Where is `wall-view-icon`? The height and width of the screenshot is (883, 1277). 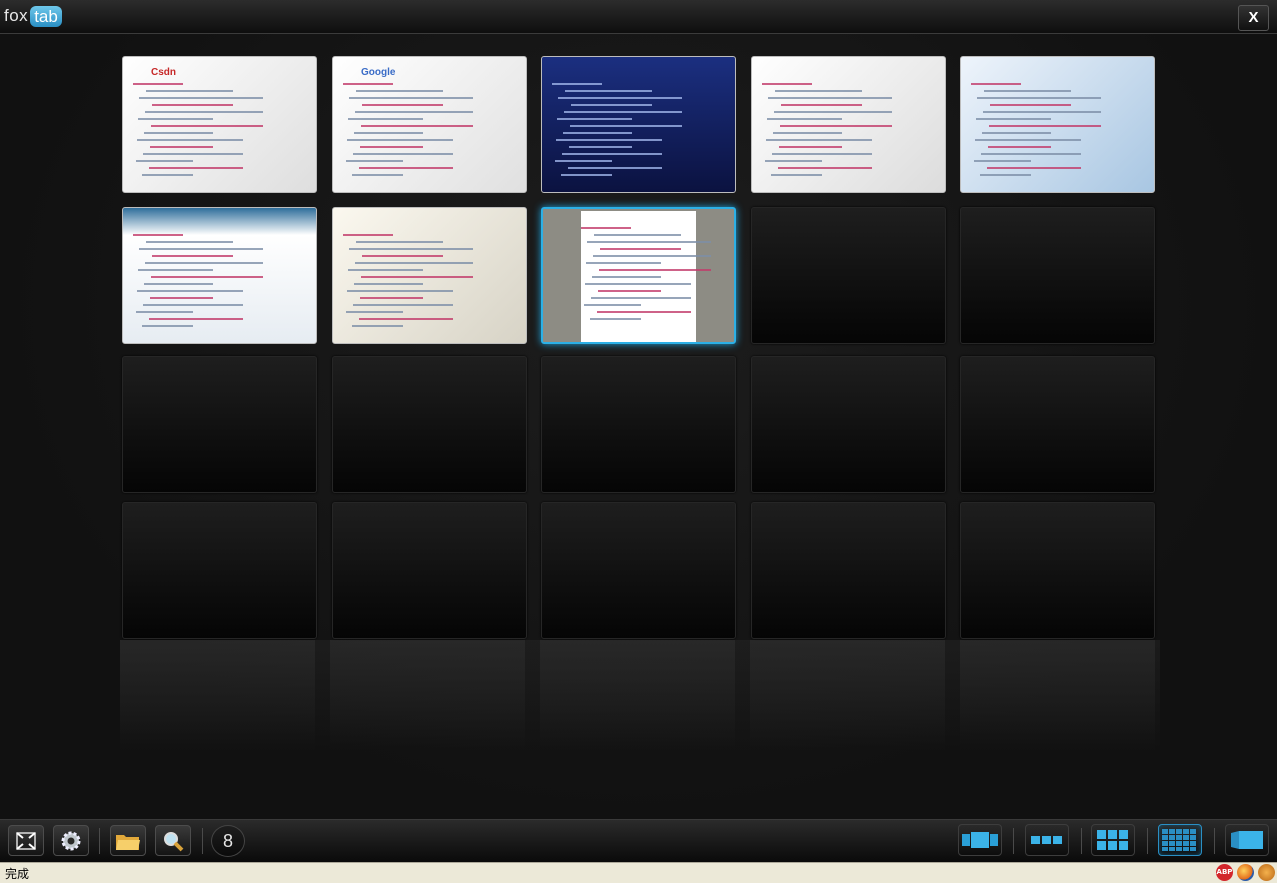 wall-view-icon is located at coordinates (1247, 840).